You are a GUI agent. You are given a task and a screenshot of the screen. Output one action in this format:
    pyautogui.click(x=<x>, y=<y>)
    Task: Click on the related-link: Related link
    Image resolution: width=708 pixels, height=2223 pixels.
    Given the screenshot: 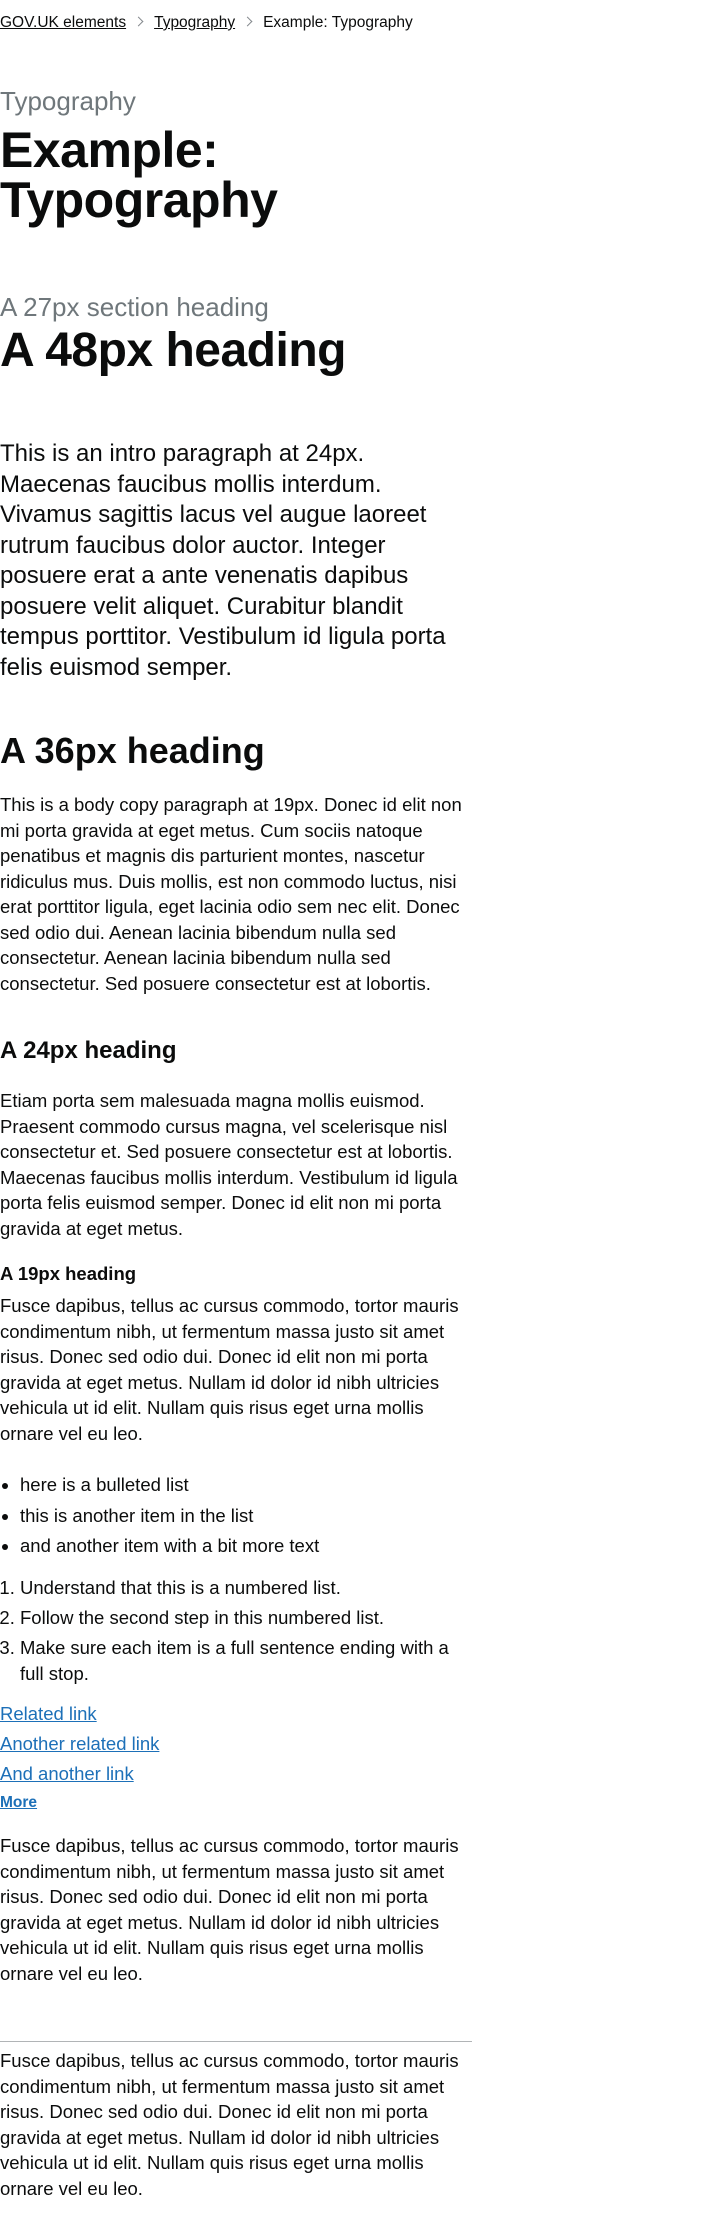 What is the action you would take?
    pyautogui.click(x=48, y=1713)
    